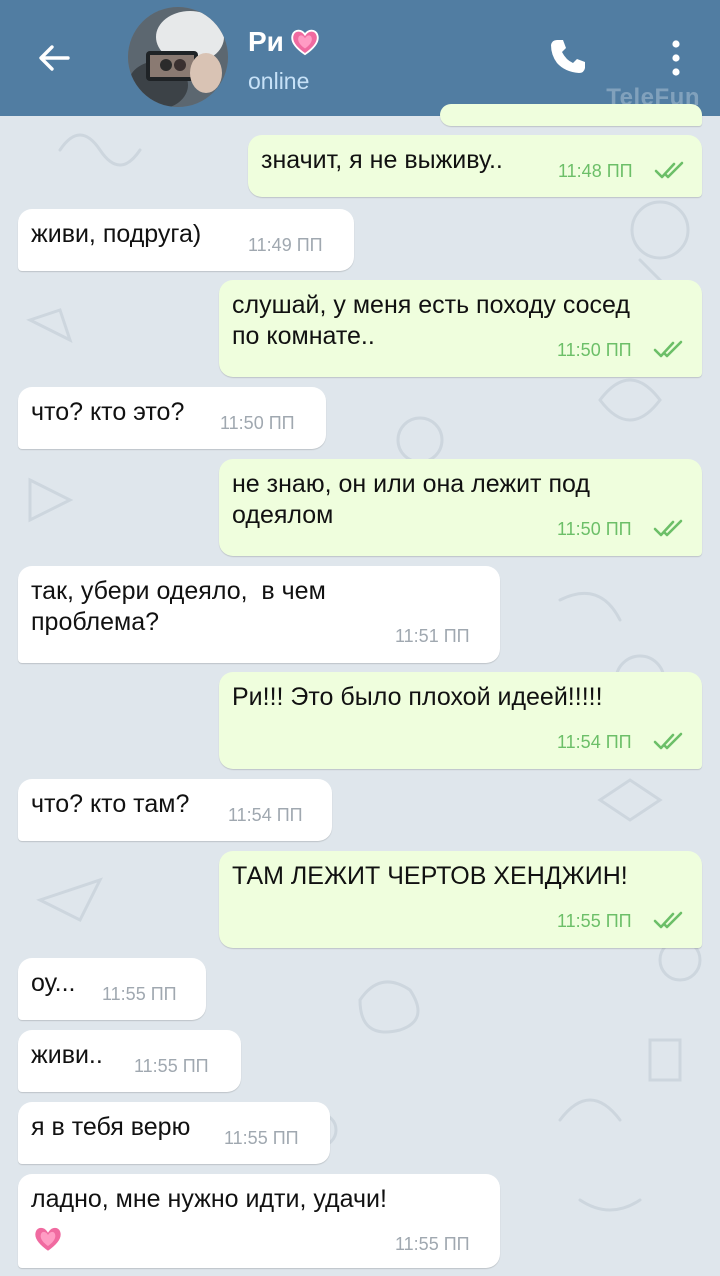 Image resolution: width=720 pixels, height=1276 pixels. I want to click on phone-icon, so click(568, 56).